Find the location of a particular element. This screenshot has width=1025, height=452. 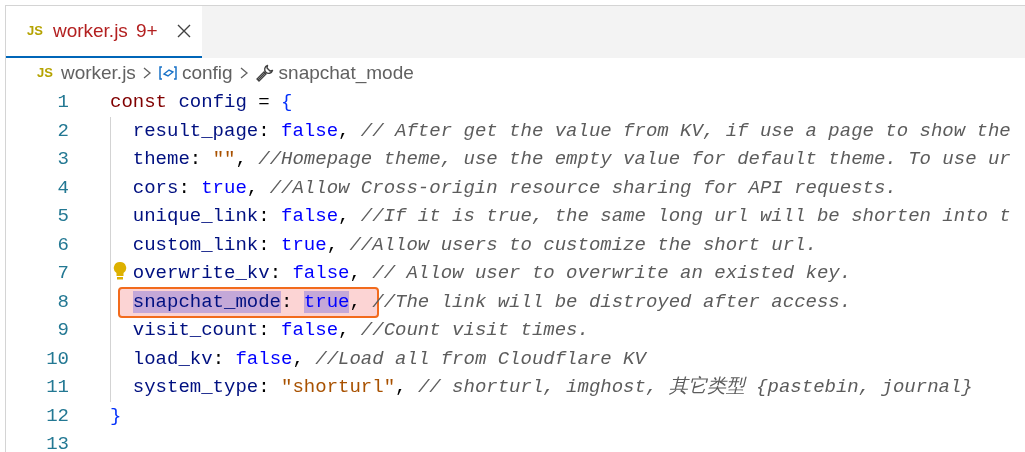

code-line: result_page: false, // After get the value from KV, if use a page to show the is located at coordinates (571, 131).